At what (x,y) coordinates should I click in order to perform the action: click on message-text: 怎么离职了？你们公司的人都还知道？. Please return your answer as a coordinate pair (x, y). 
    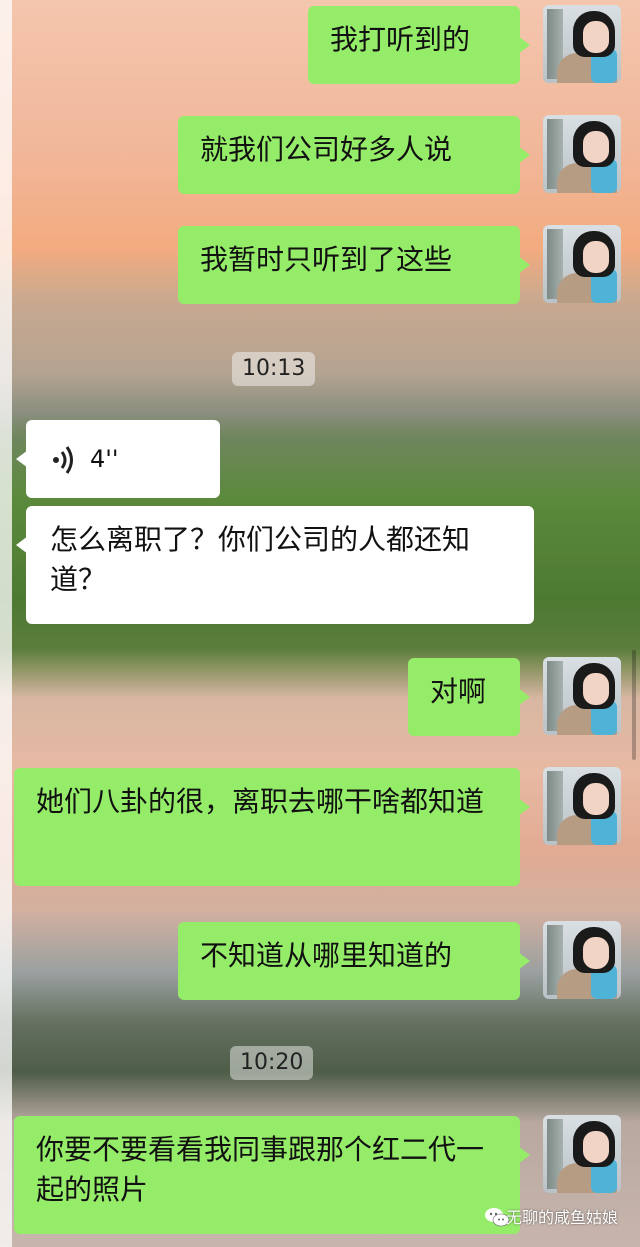
    Looking at the image, I should click on (260, 559).